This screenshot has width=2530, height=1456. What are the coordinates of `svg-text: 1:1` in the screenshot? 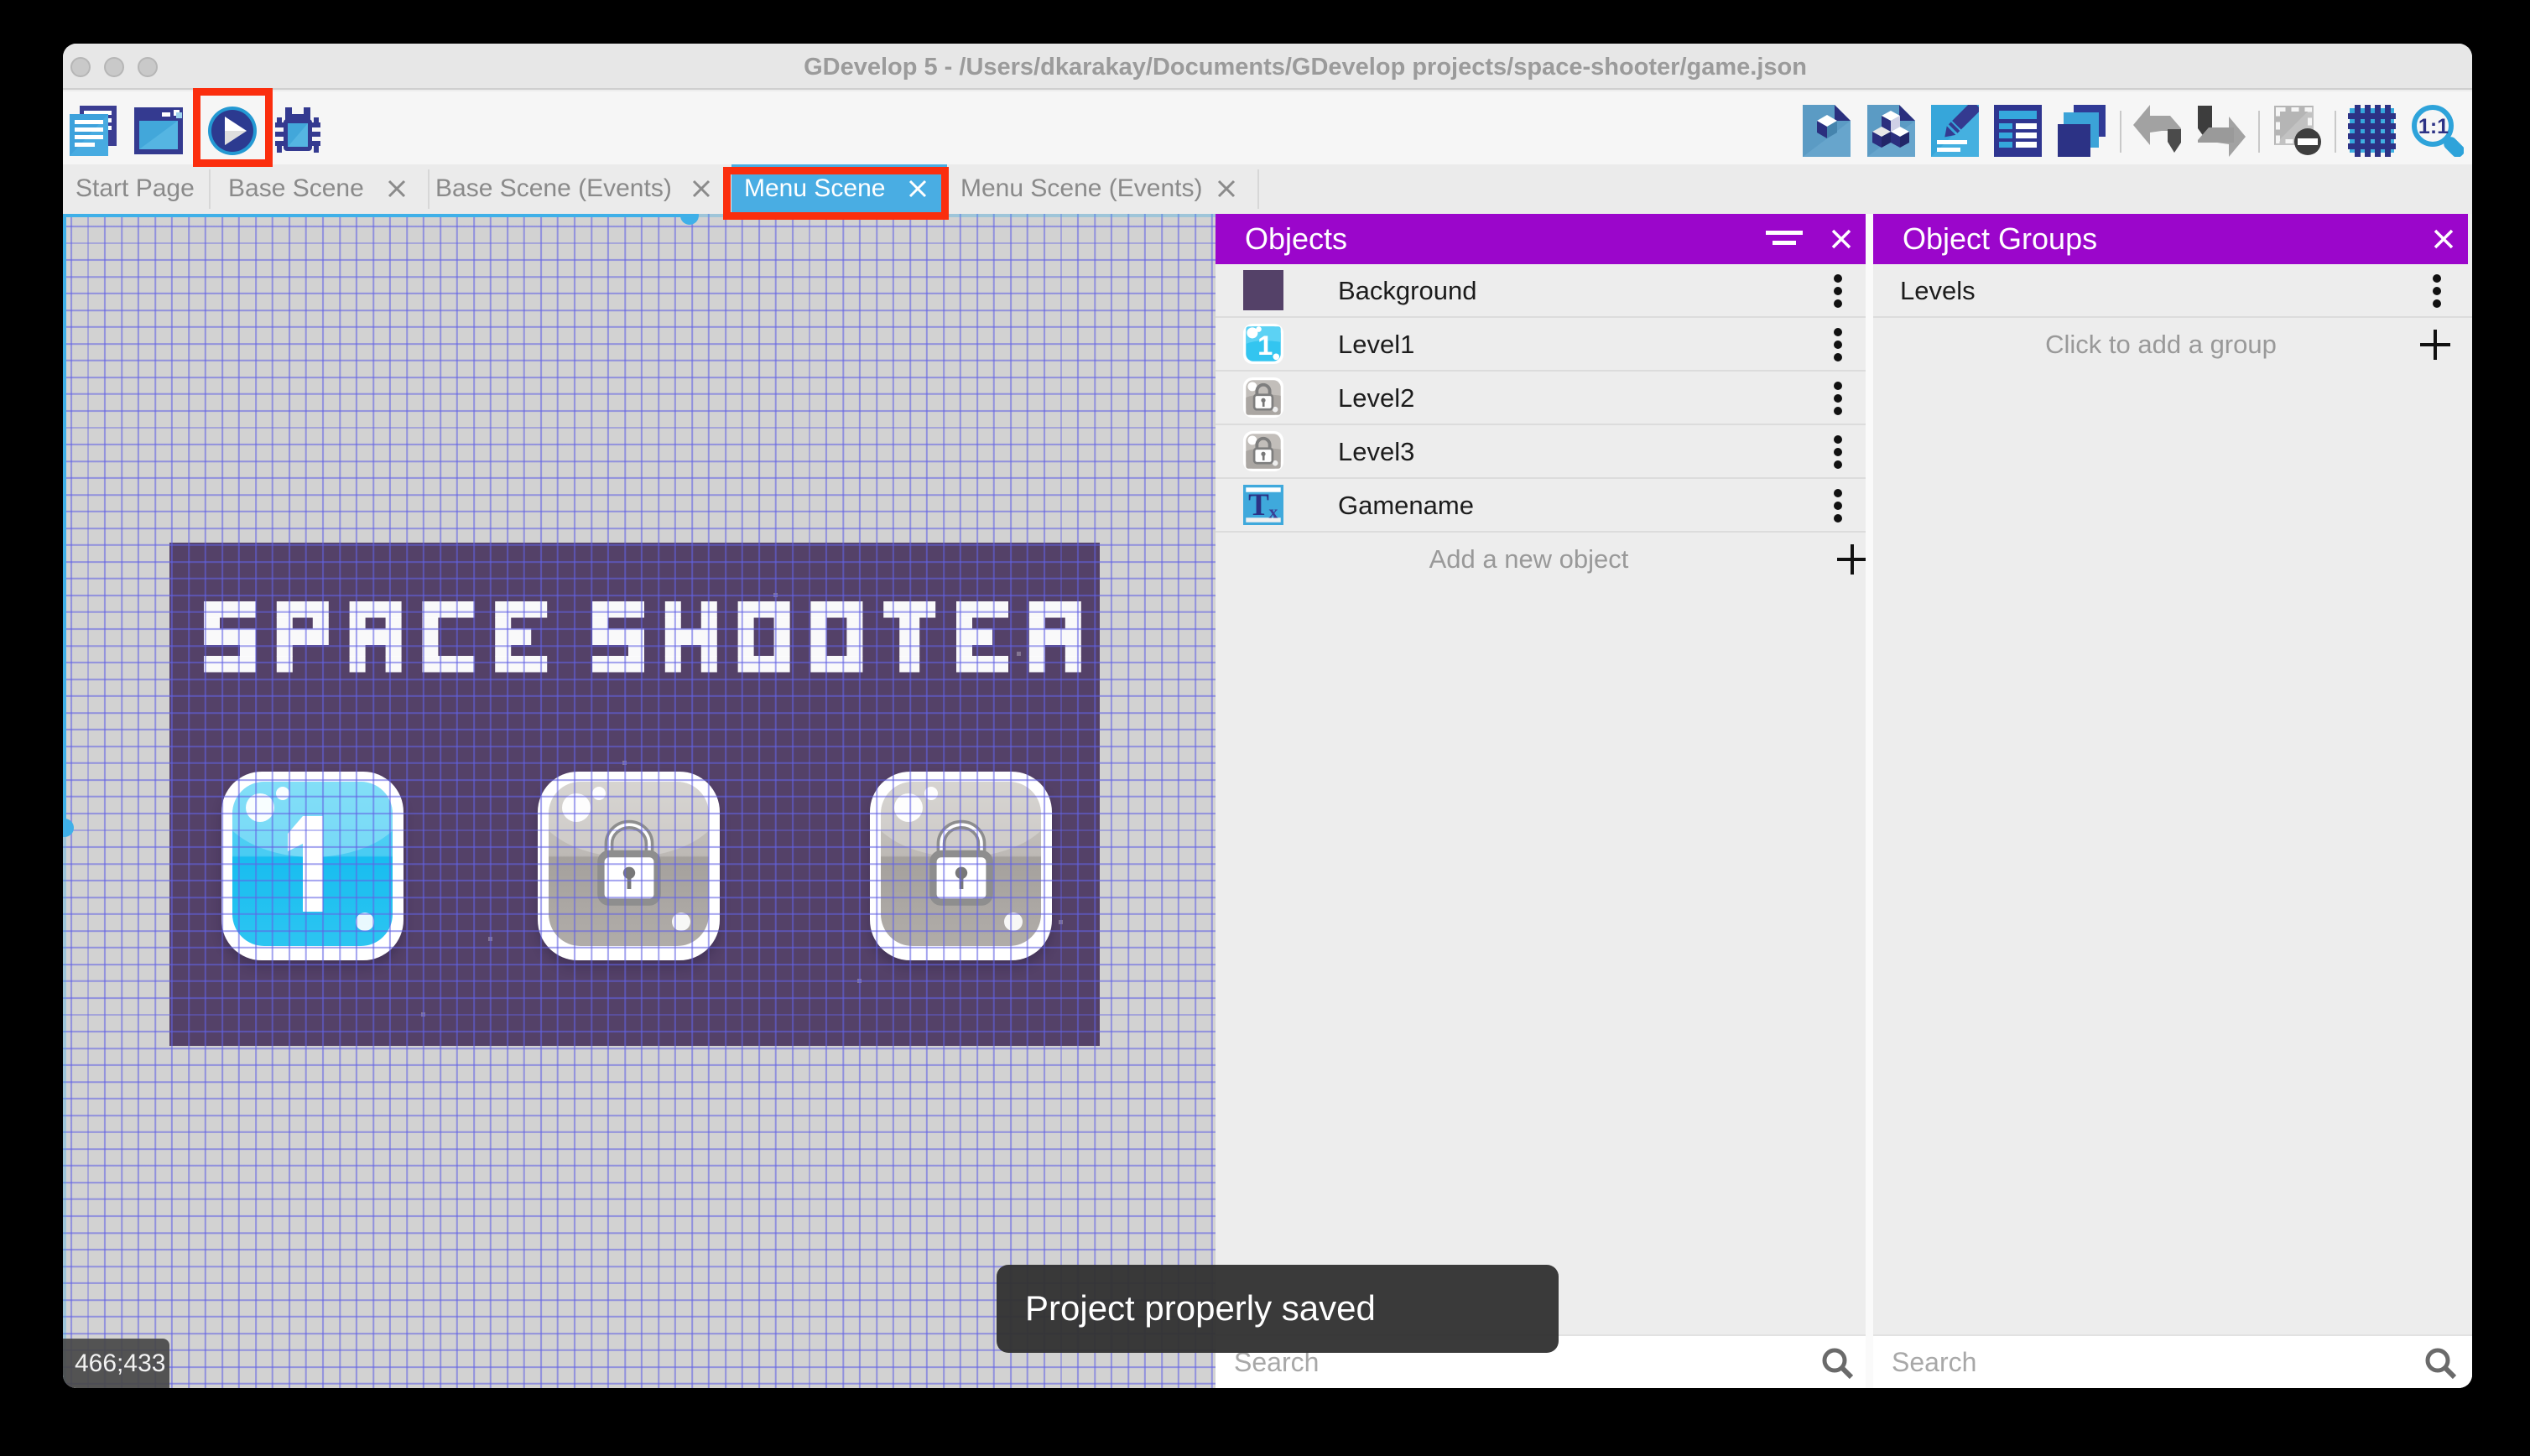 It's located at (2433, 126).